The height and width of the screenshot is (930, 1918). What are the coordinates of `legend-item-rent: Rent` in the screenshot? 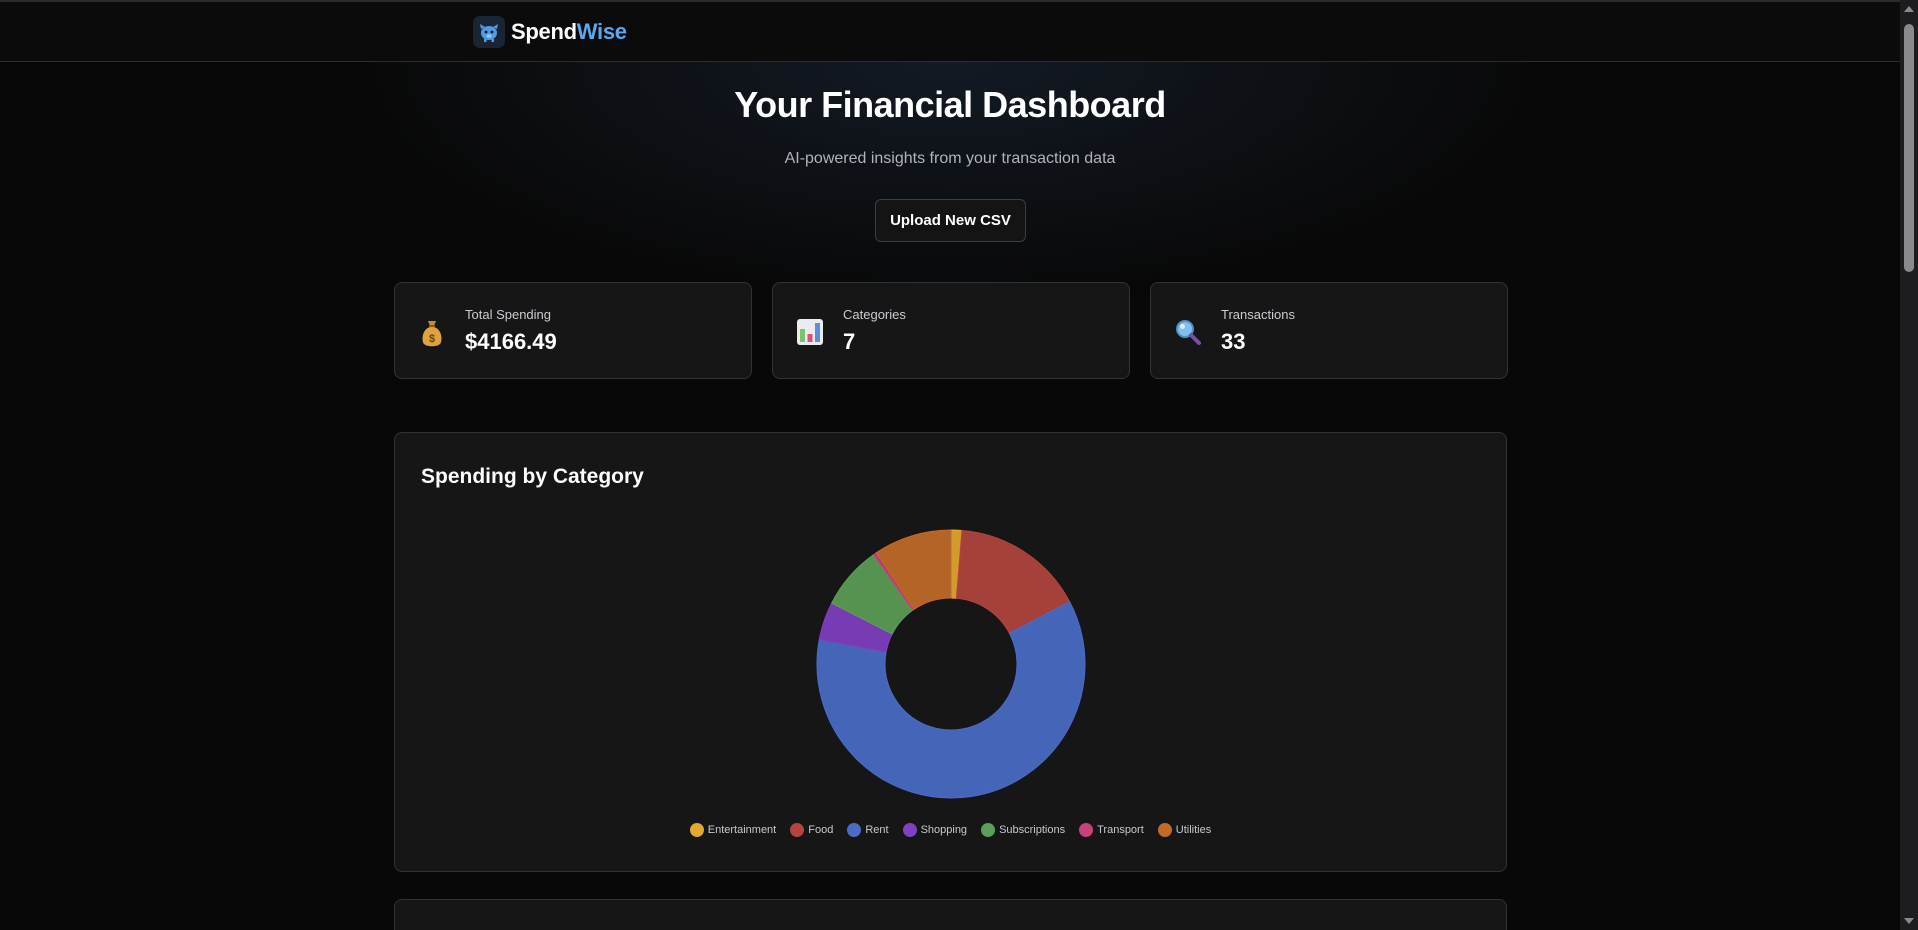 It's located at (868, 830).